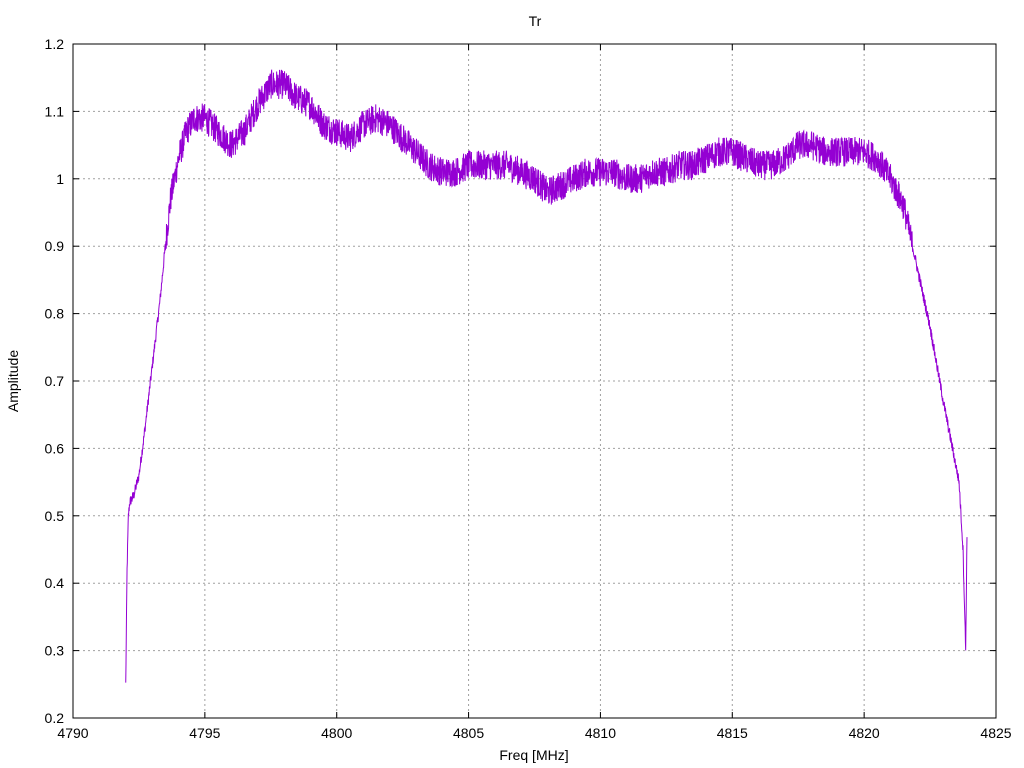  What do you see at coordinates (72, 733) in the screenshot?
I see `x-tick-label: 4790` at bounding box center [72, 733].